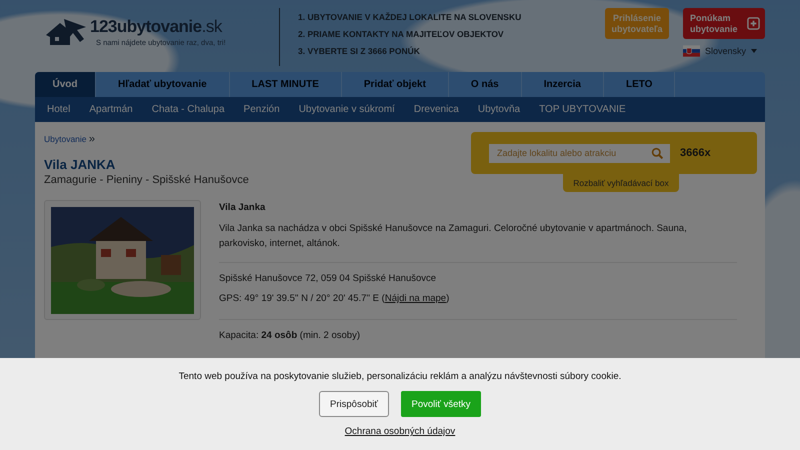 This screenshot has width=800, height=450. Describe the element at coordinates (621, 183) in the screenshot. I see `expand-search-button: Rozbaliť vyhľadávací box` at that location.